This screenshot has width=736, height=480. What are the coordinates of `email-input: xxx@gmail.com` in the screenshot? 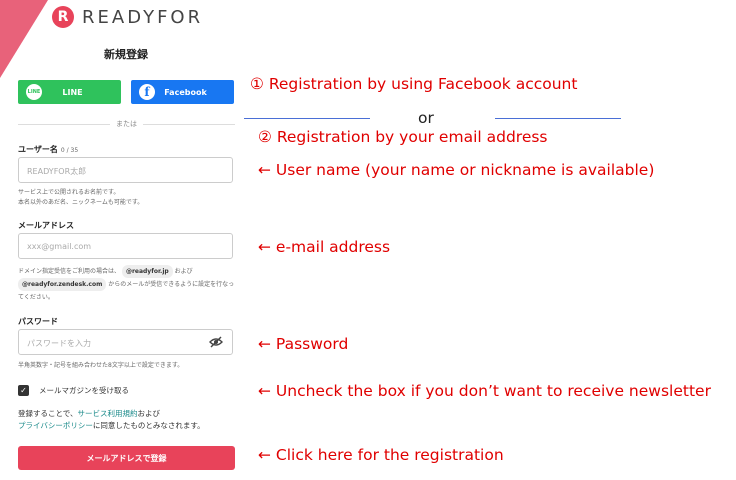 It's located at (125, 246).